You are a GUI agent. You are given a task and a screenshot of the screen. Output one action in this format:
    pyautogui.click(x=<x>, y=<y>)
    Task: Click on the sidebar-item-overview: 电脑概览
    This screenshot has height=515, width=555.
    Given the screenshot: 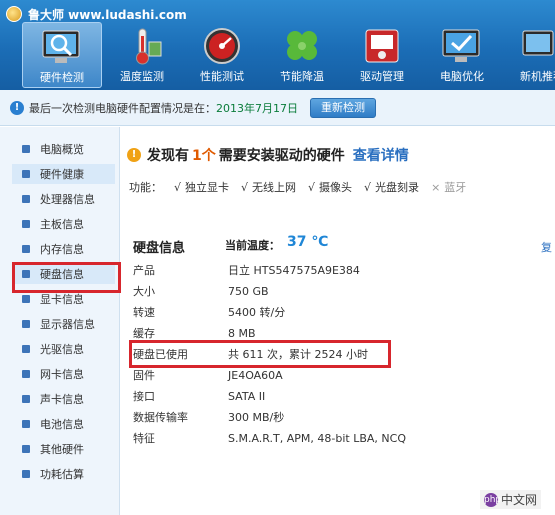 What is the action you would take?
    pyautogui.click(x=63, y=149)
    